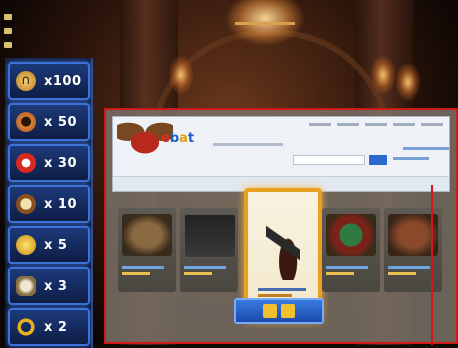 Image resolution: width=458 pixels, height=348 pixels. I want to click on item-quantity: x 5, so click(56, 245).